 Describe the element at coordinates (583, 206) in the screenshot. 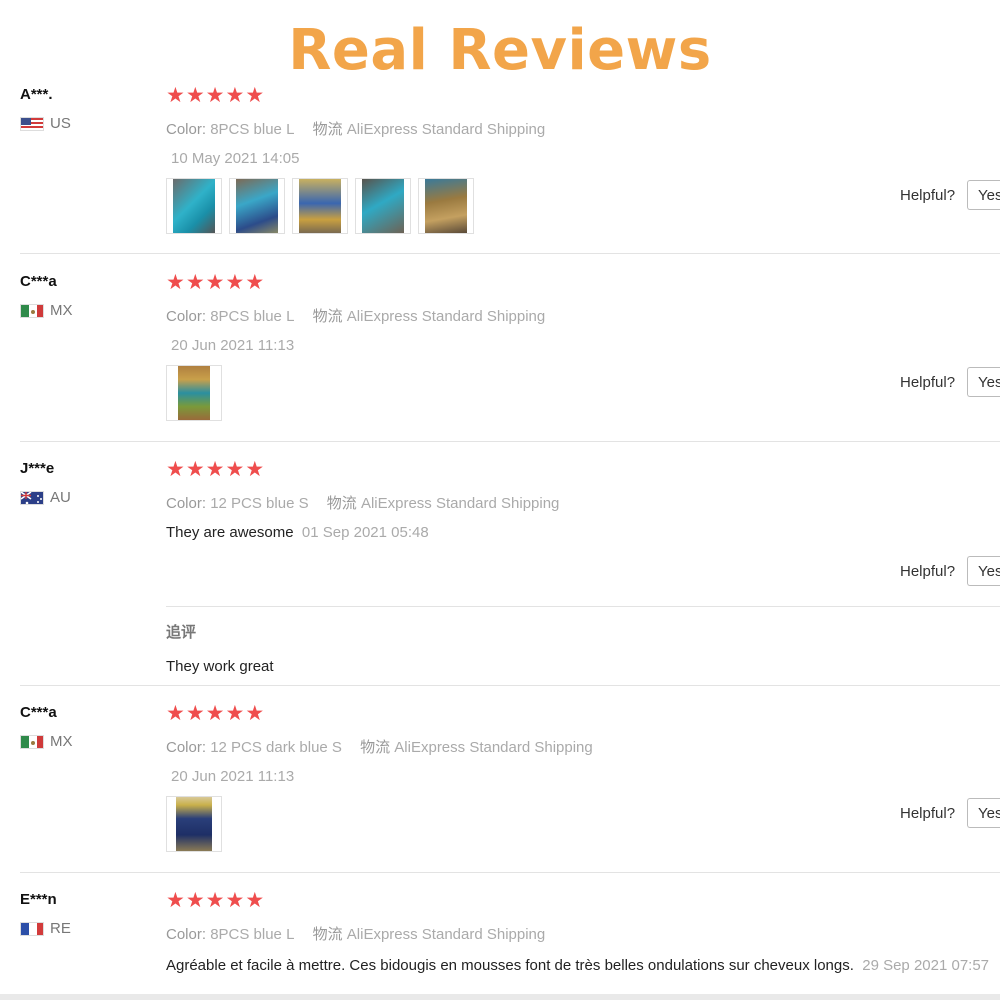

I see `photo-gallery` at that location.